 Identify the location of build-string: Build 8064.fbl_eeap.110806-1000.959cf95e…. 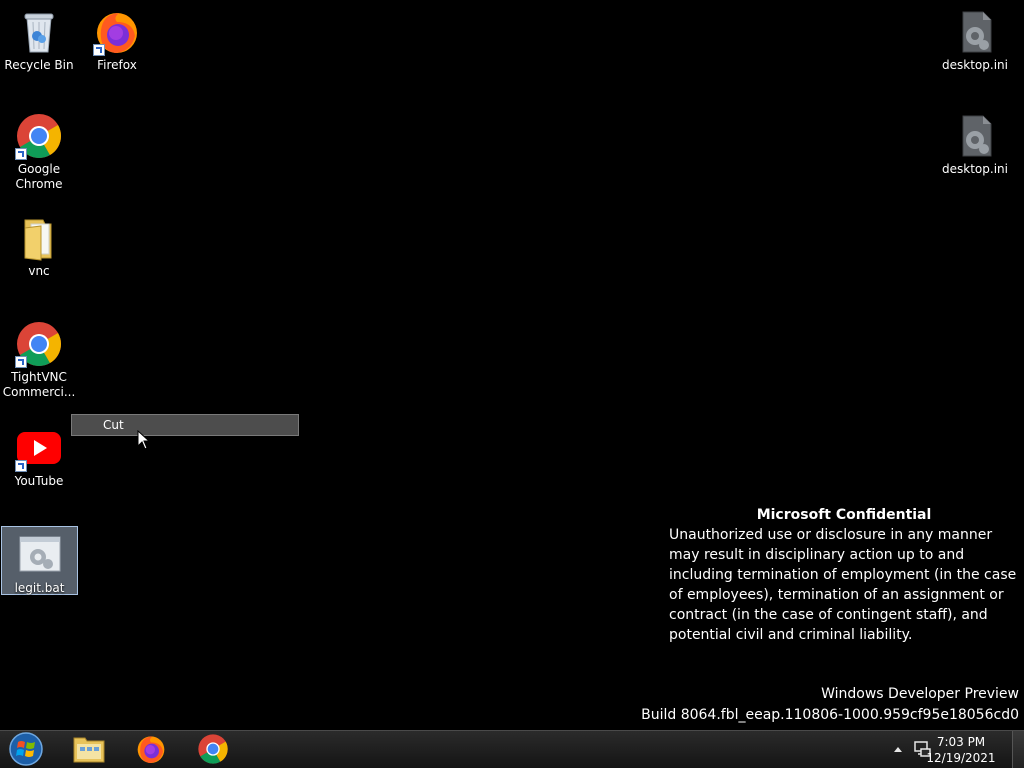
(830, 715).